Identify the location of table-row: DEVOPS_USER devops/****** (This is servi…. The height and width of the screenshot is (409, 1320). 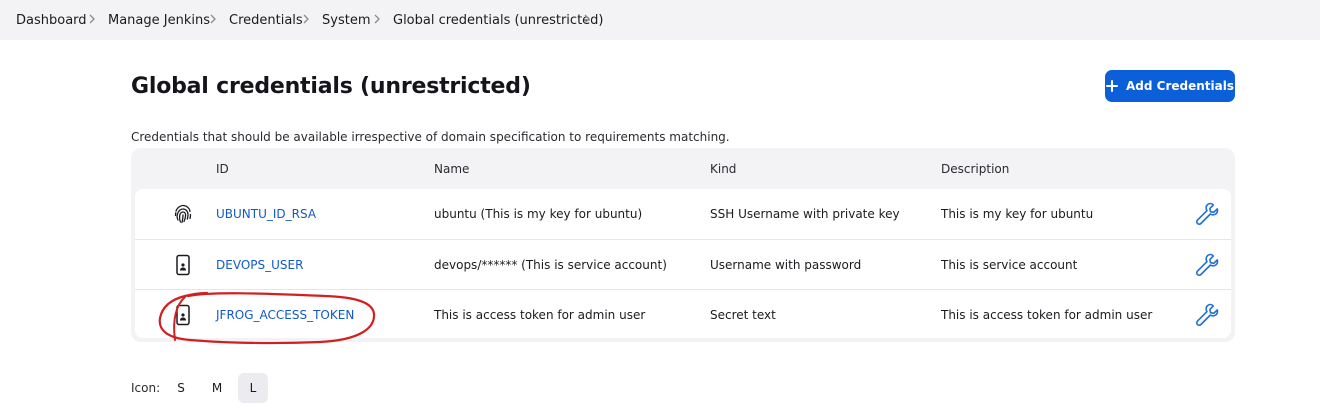
(683, 264).